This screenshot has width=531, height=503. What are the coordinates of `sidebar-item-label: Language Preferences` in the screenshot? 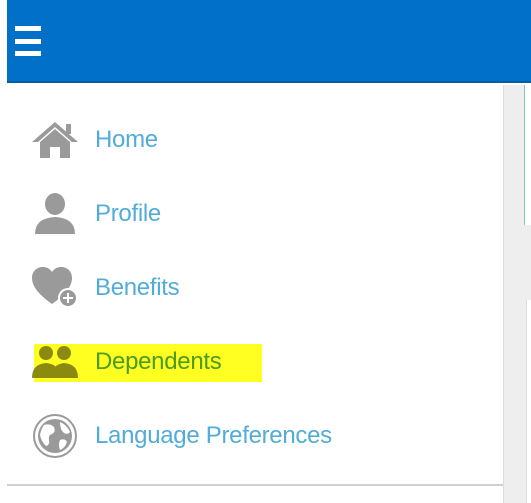 It's located at (213, 435).